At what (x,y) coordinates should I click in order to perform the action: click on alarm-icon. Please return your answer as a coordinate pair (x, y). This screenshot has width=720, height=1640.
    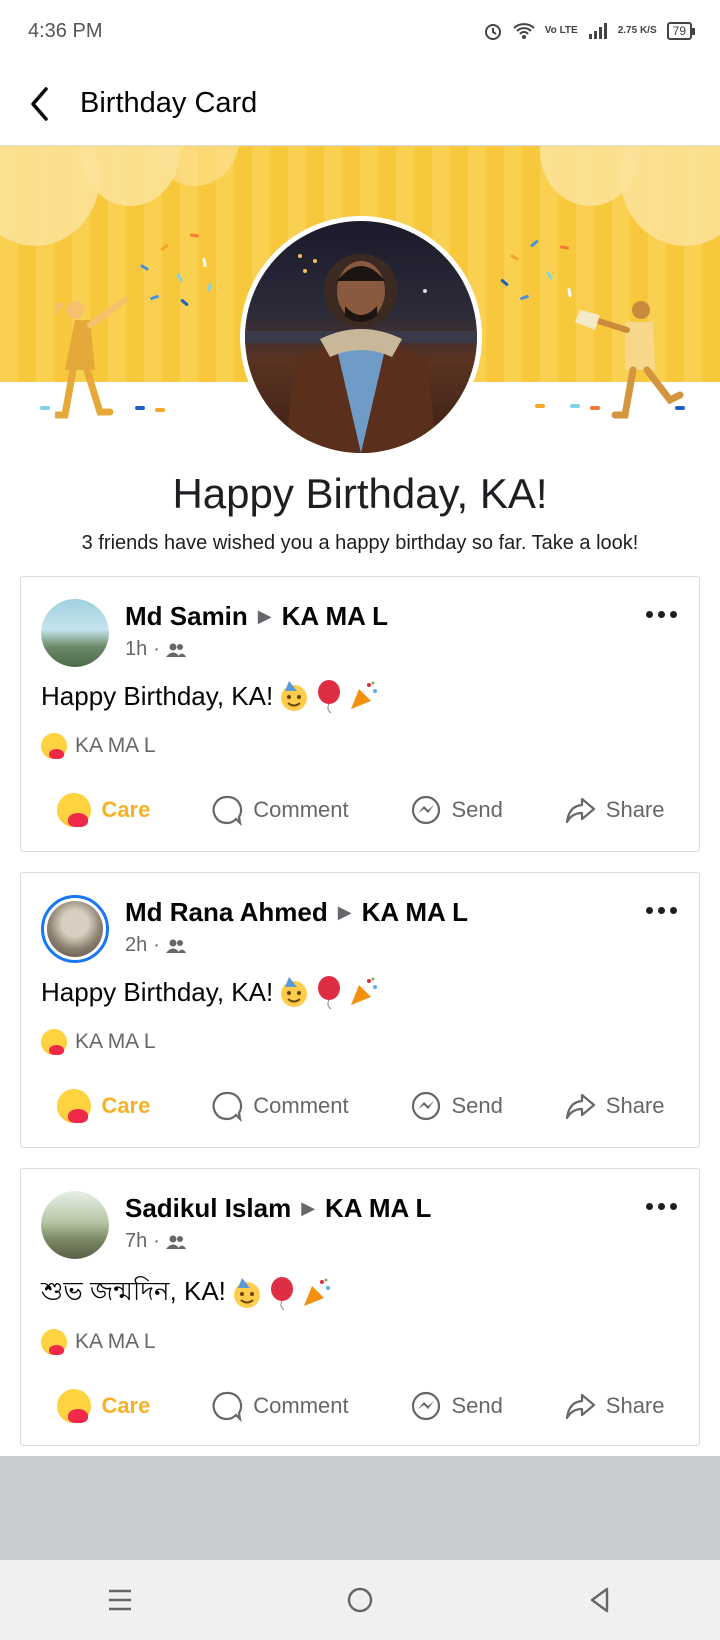
    Looking at the image, I should click on (492, 32).